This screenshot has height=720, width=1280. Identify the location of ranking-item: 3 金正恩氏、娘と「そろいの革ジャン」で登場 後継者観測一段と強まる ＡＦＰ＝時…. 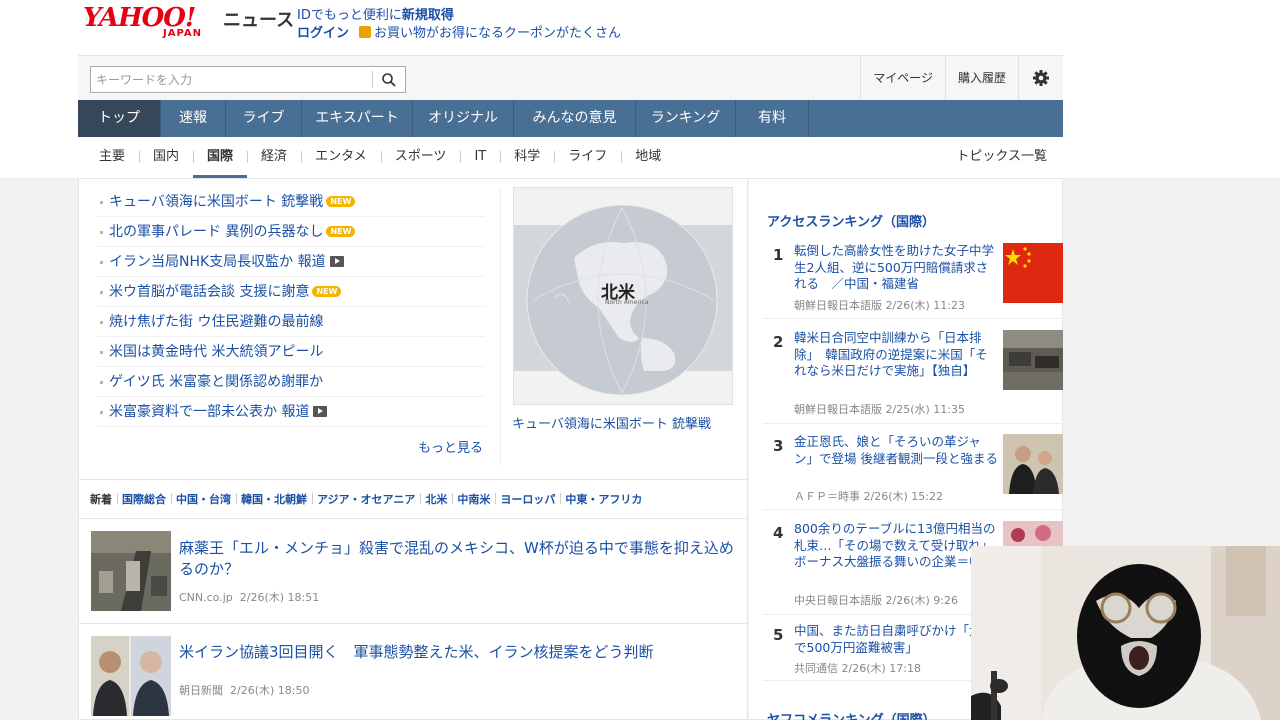
(913, 472).